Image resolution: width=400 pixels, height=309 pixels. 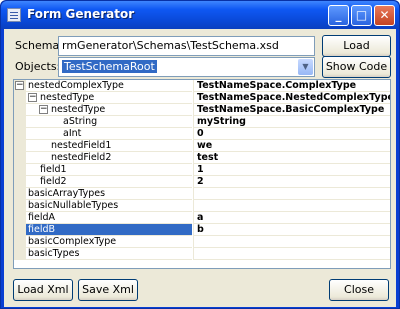 I want to click on property-name: basicNullableTypes, so click(x=73, y=205).